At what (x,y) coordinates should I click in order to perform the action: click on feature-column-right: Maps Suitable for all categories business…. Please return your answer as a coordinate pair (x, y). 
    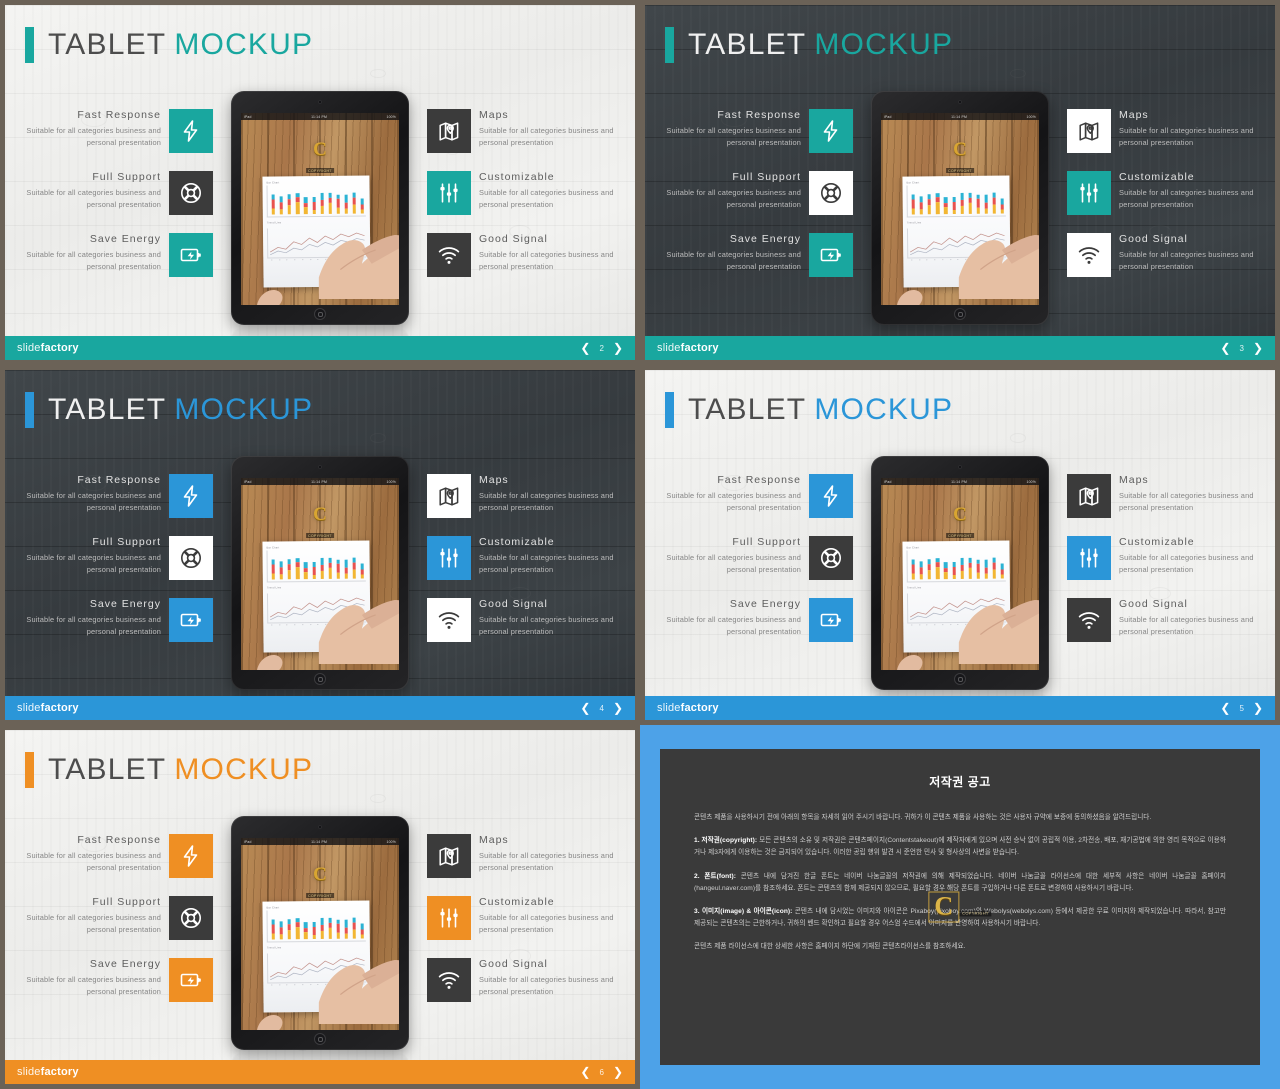
    Looking at the image, I should click on (527, 202).